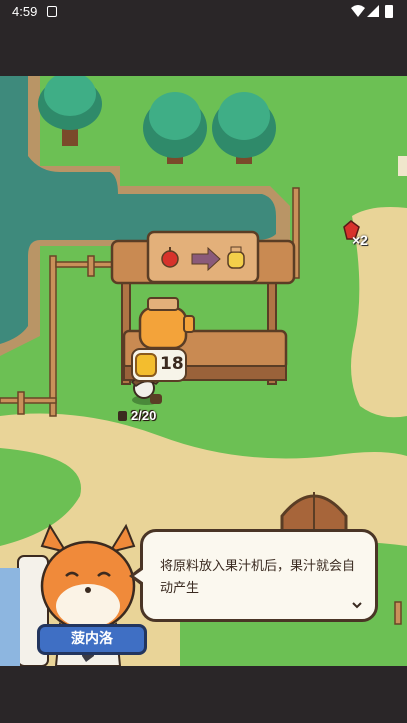 Image resolution: width=407 pixels, height=723 pixels. What do you see at coordinates (172, 364) in the screenshot?
I see `juice-stock-count: 18` at bounding box center [172, 364].